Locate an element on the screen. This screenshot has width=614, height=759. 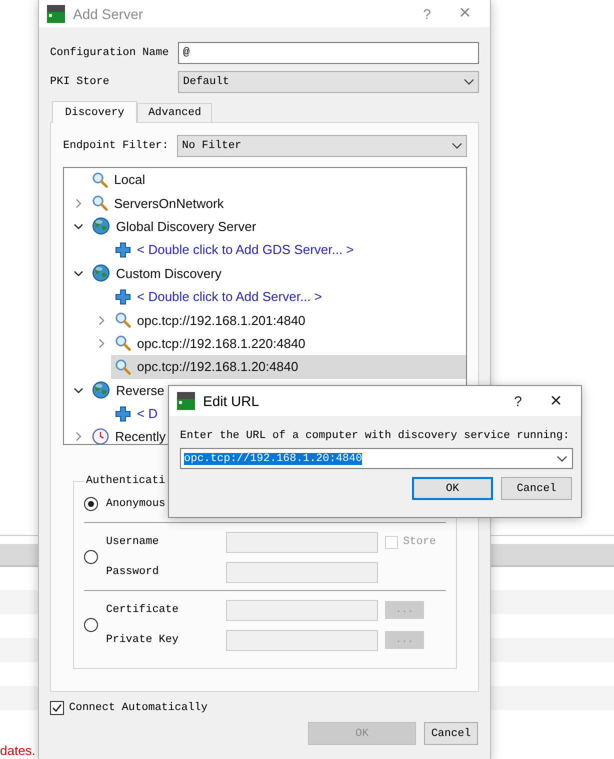
field-label: PKI Store is located at coordinates (80, 82).